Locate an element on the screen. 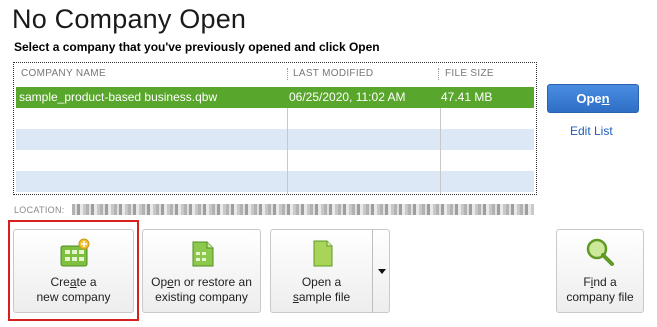 This screenshot has width=657, height=327. page-title: No Company Open is located at coordinates (129, 19).